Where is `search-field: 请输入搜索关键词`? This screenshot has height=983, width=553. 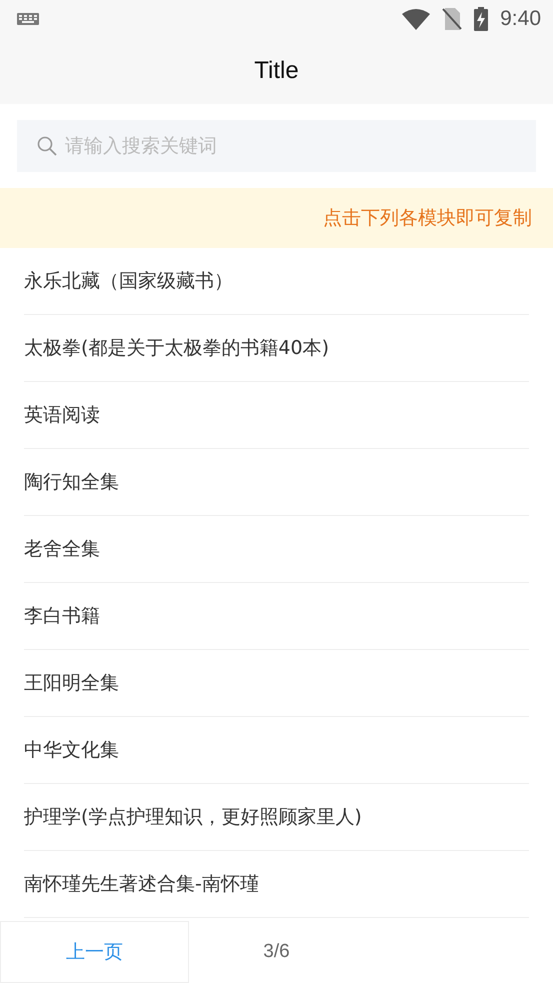
search-field: 请输入搜索关键词 is located at coordinates (276, 146).